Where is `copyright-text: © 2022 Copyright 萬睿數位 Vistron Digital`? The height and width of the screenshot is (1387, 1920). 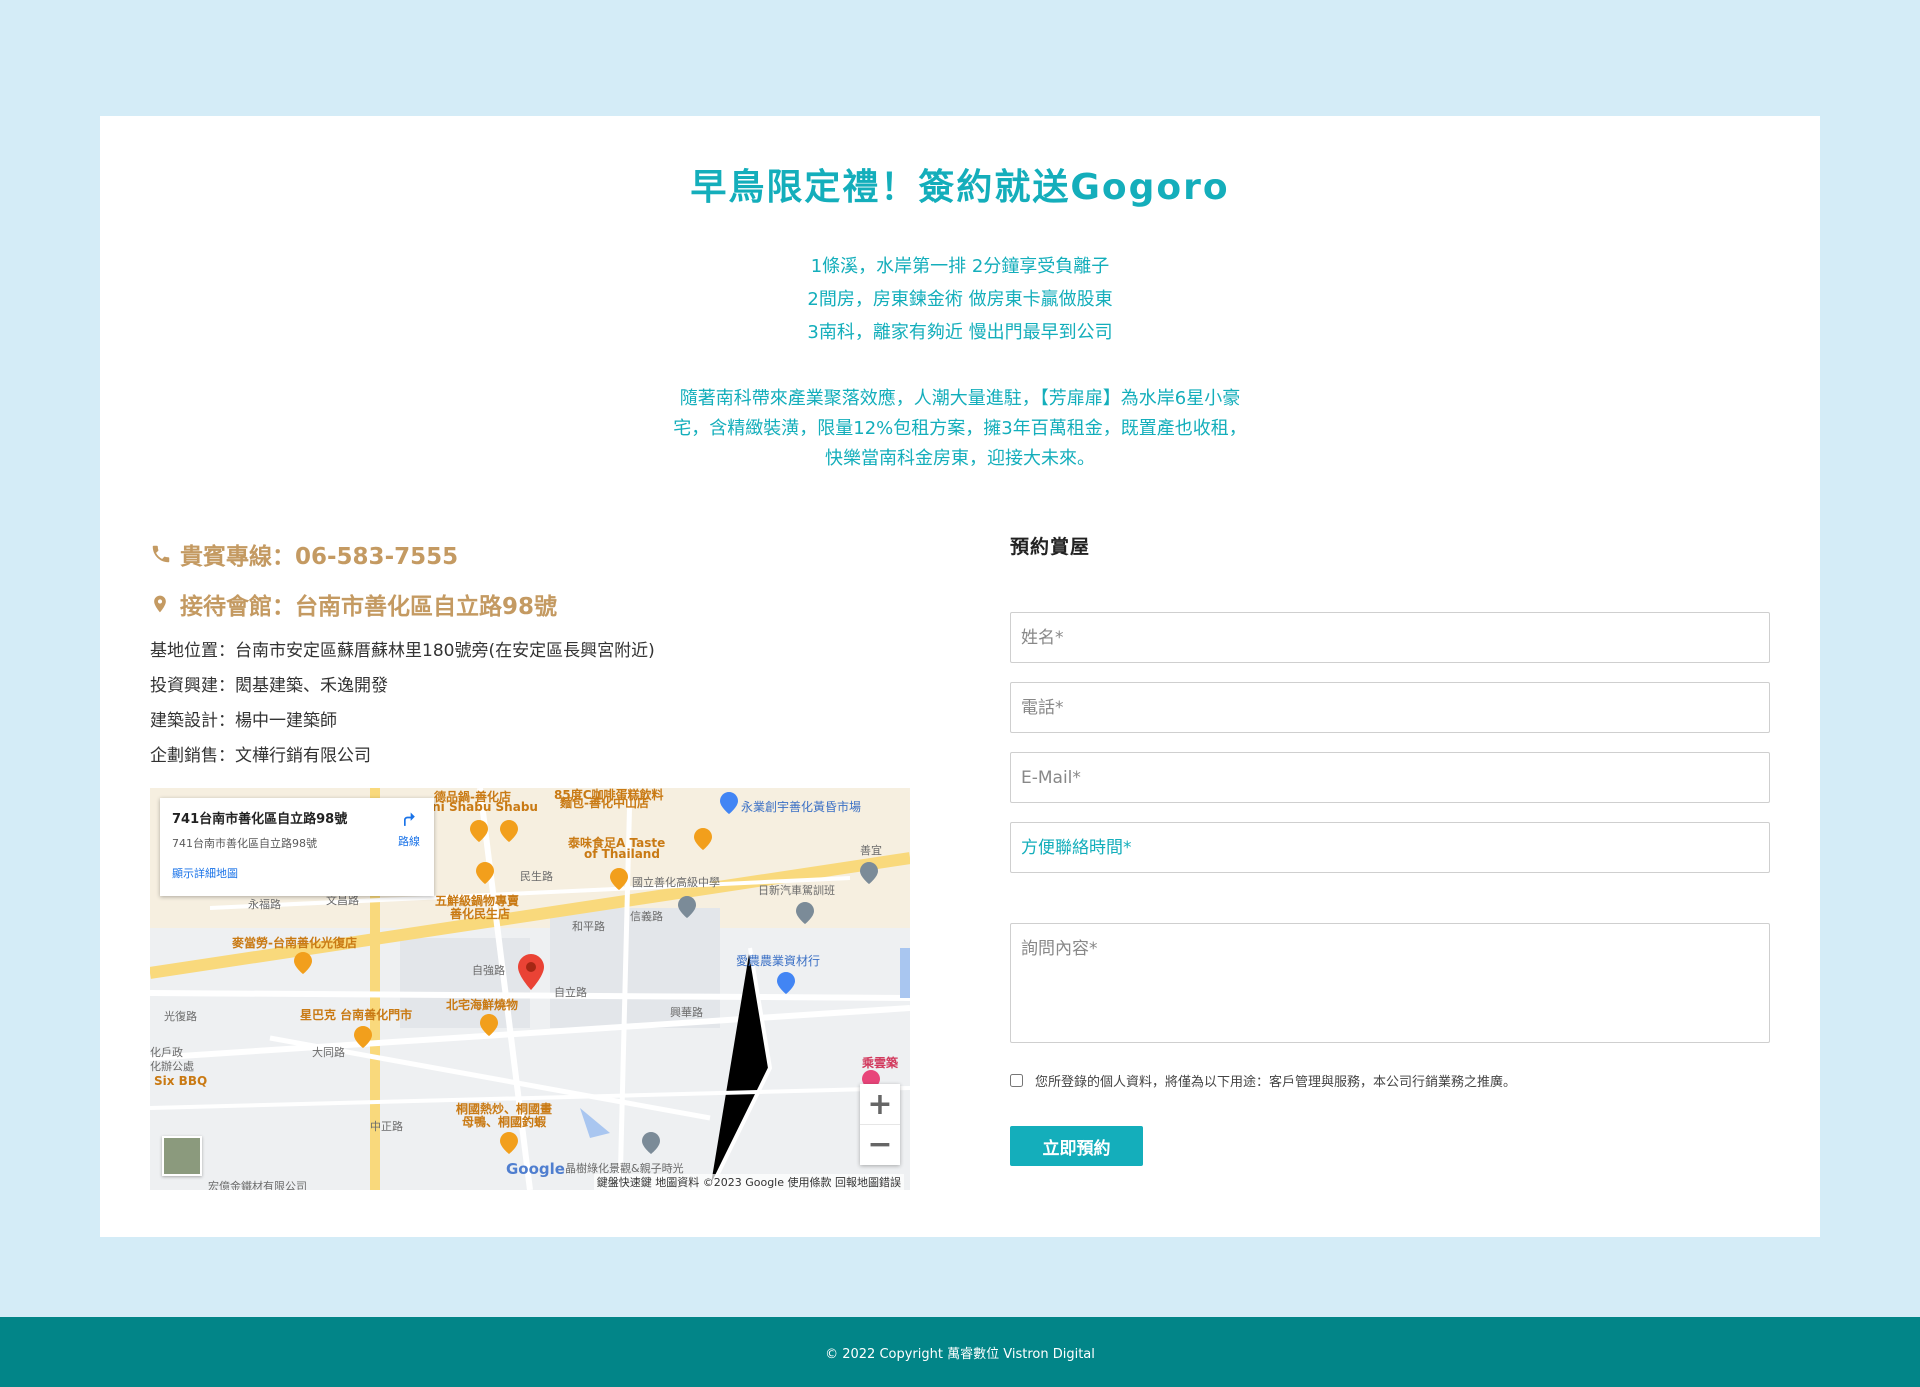
copyright-text: © 2022 Copyright 萬睿數位 Vistron Digital is located at coordinates (960, 1354).